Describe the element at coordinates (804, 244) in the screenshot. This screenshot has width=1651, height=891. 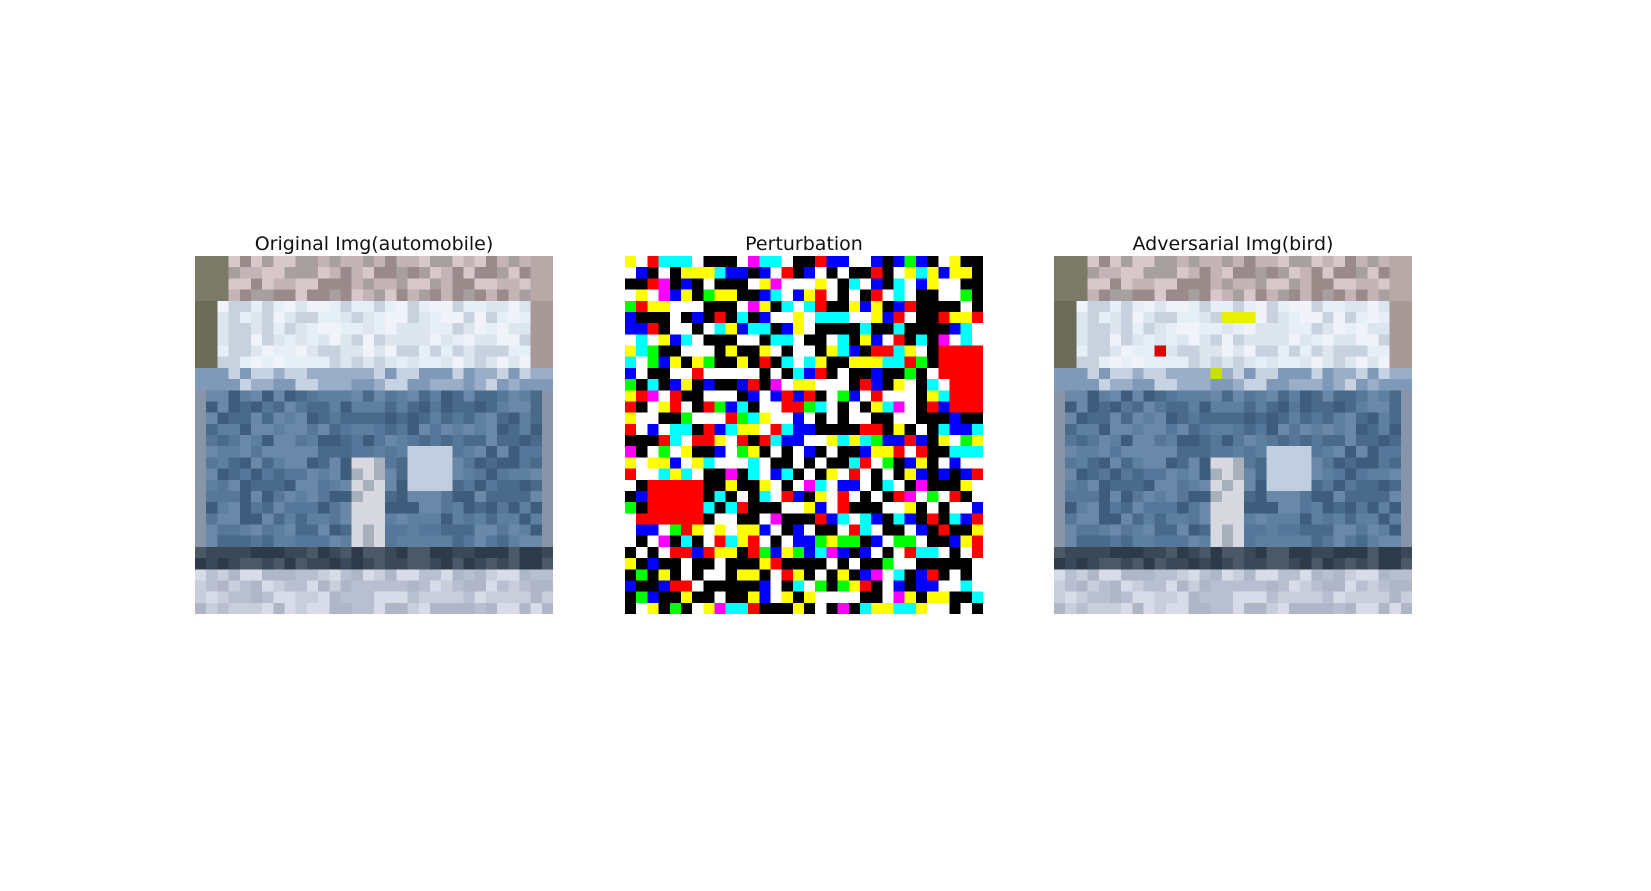
I see `perturbation-title: Perturbation` at that location.